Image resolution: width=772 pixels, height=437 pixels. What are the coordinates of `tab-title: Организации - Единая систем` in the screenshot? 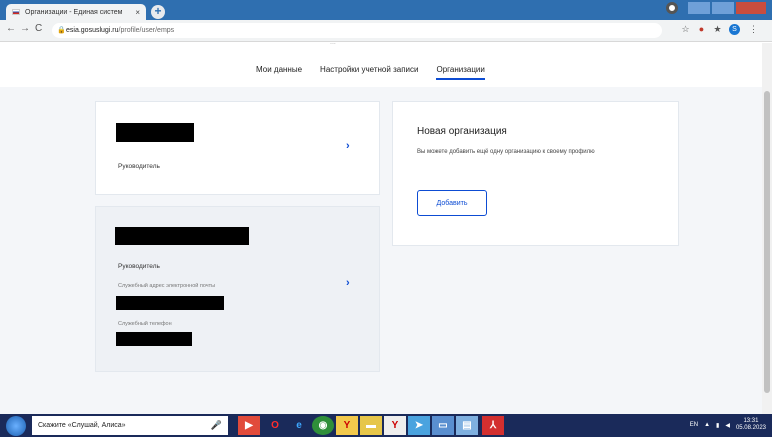 It's located at (74, 12).